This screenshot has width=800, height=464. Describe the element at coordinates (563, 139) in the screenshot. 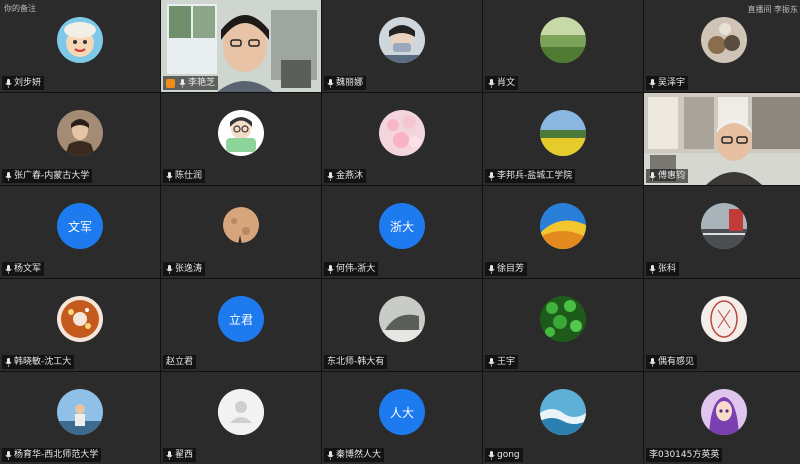

I see `participant-tile: 李邦兵-盐城工学院` at that location.